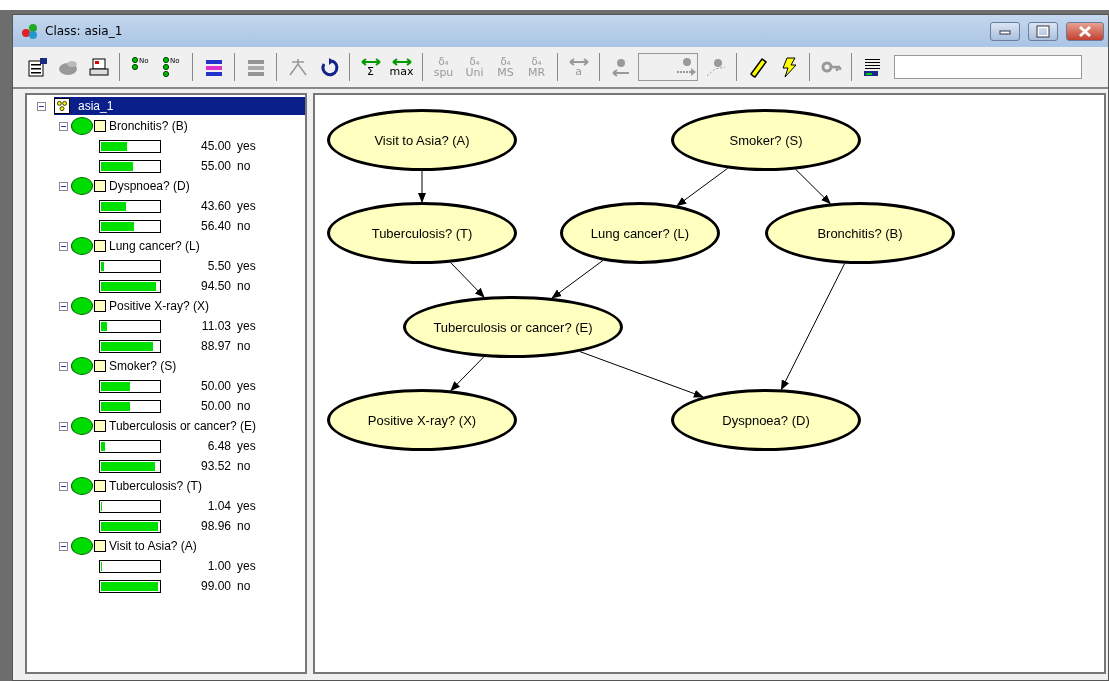  What do you see at coordinates (215, 166) in the screenshot?
I see `probability-value: 55.00` at bounding box center [215, 166].